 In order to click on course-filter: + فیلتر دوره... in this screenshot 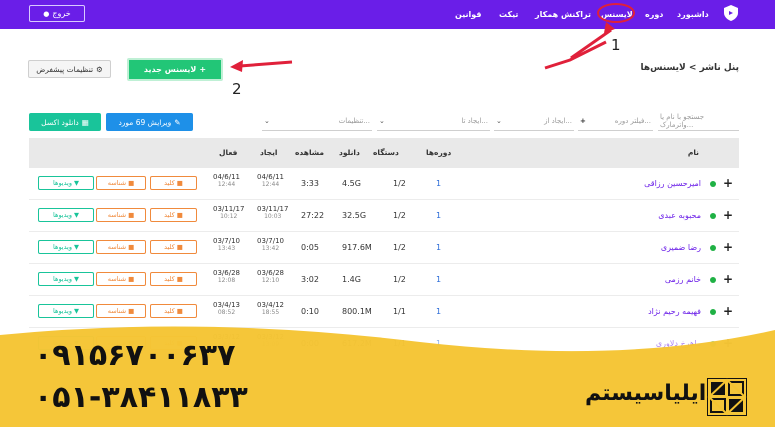, I will do `click(615, 121)`.